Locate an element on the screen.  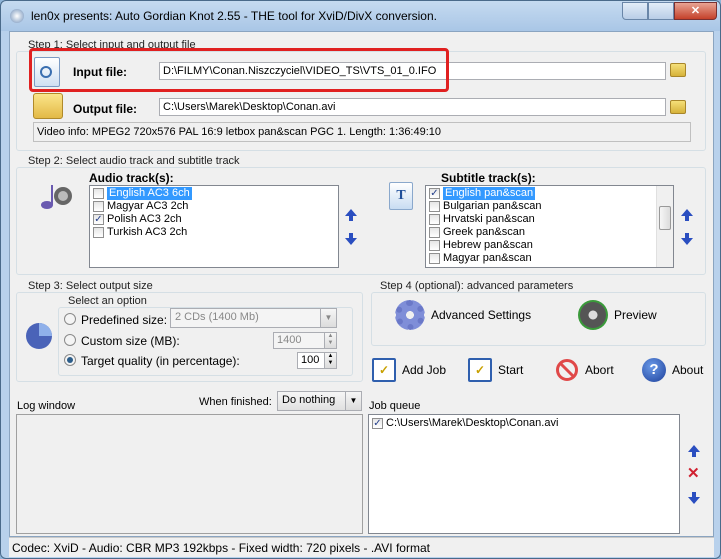
predefined-size-radio is located at coordinates (70, 319).